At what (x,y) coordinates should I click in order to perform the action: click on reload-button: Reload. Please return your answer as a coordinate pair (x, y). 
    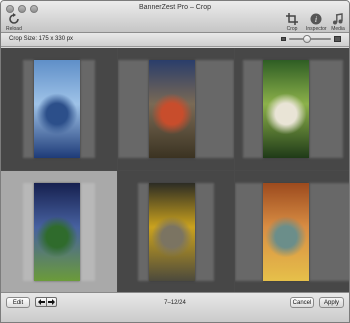
    Looking at the image, I should click on (14, 22).